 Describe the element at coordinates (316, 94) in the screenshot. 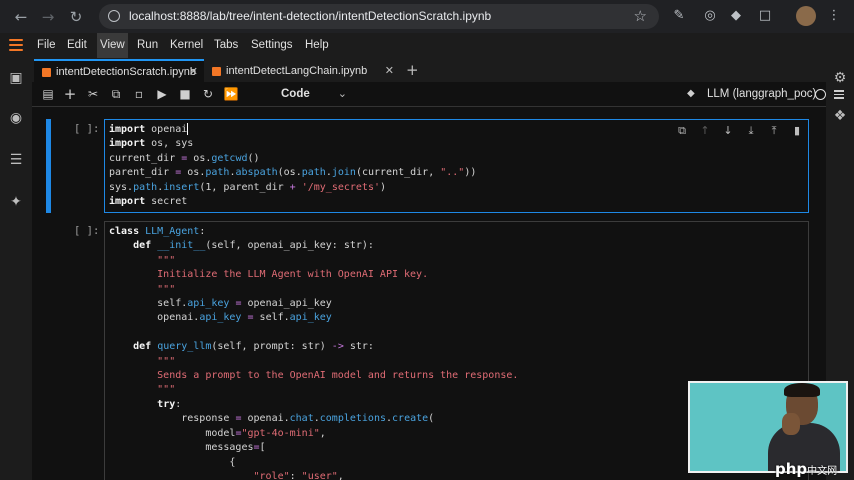

I see `cell-type-select: Code ⌄` at that location.